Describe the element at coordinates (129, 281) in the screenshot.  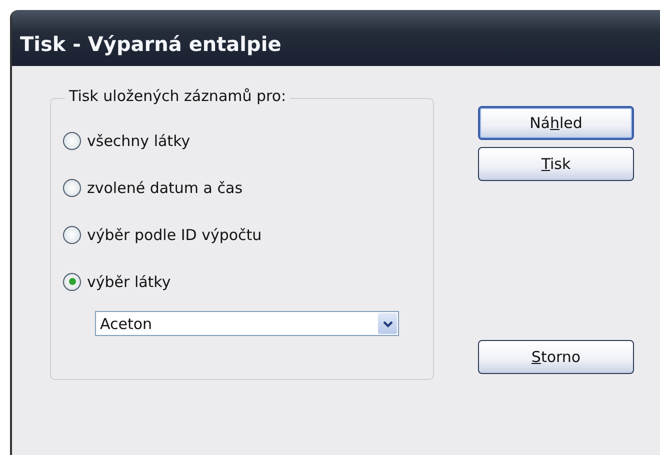
I see `radio-label: výběr látky` at that location.